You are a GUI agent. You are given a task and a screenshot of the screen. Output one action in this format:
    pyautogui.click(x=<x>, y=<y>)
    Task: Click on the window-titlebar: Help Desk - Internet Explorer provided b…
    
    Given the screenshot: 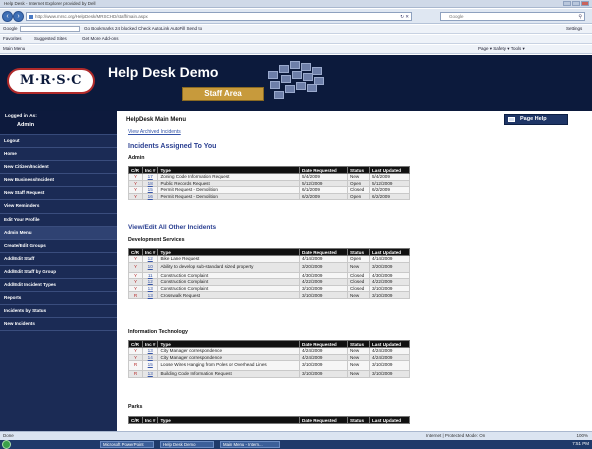 What is the action you would take?
    pyautogui.click(x=296, y=4)
    